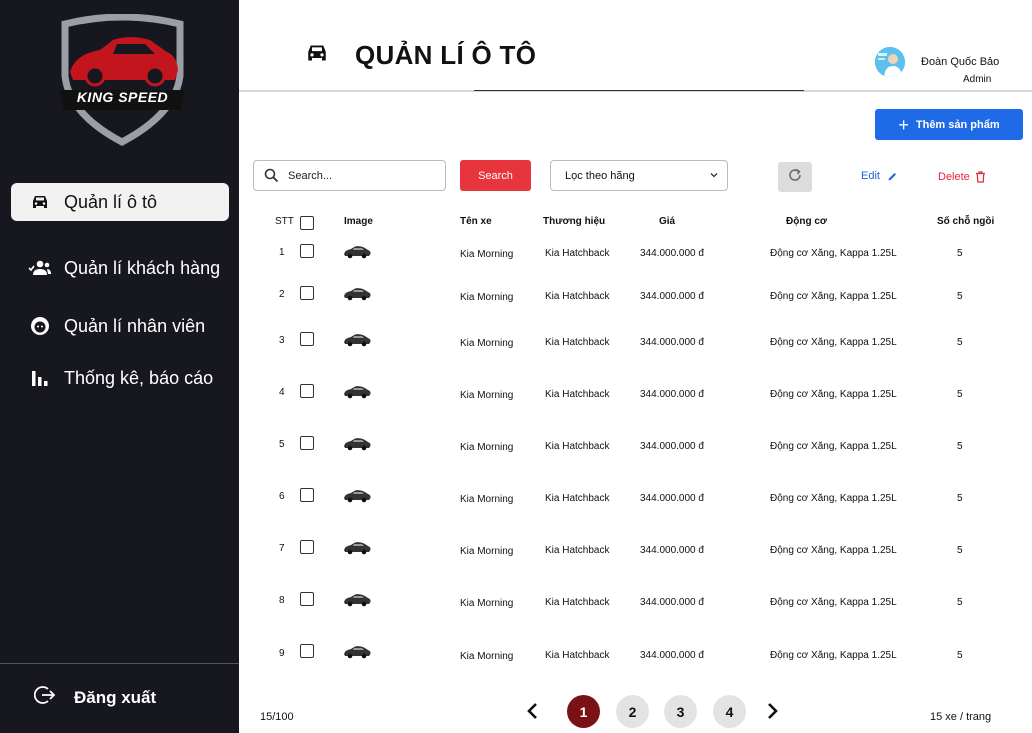  I want to click on search-icon, so click(271, 175).